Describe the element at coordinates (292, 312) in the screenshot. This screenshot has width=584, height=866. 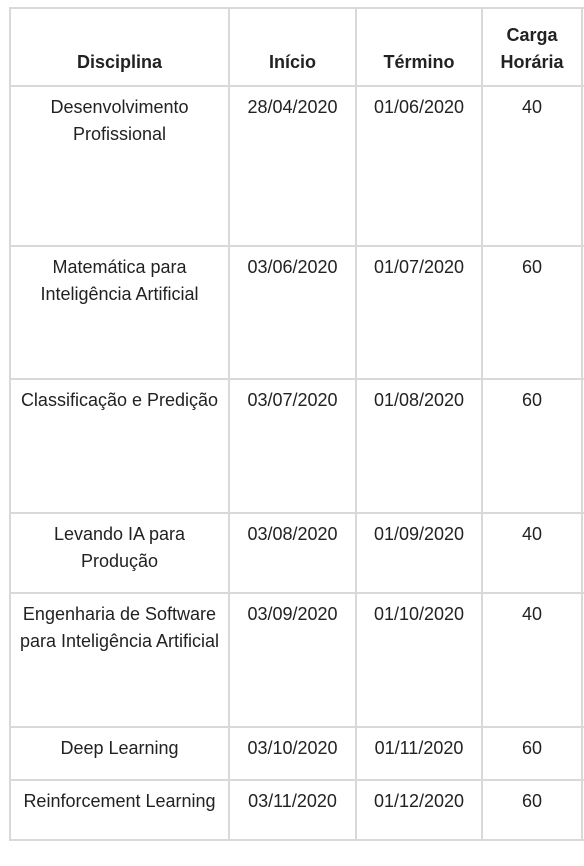
I see `cell-inicio: 03/06/2020` at that location.